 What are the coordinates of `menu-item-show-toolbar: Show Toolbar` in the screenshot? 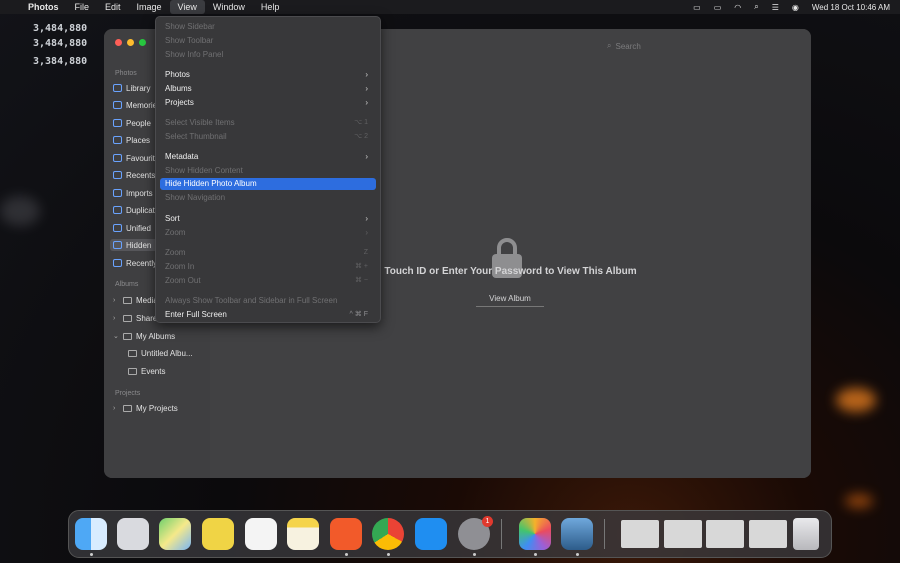 It's located at (268, 41).